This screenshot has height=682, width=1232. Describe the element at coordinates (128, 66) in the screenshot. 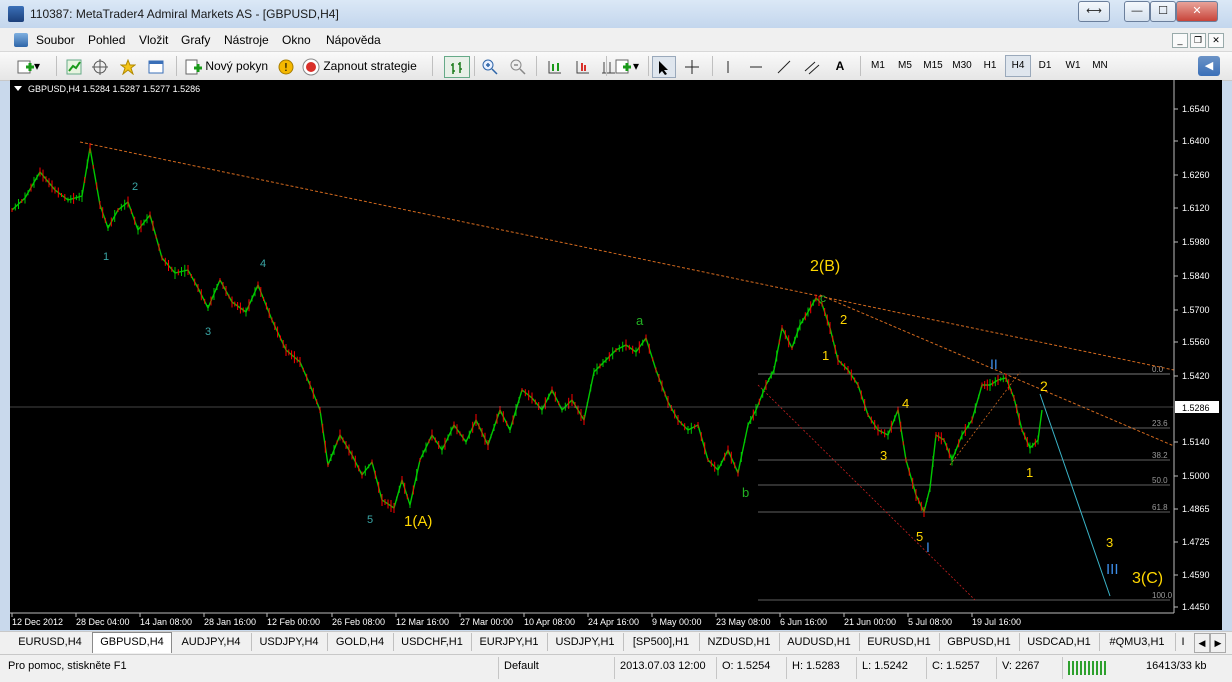

I see `favorites-star-icon` at that location.